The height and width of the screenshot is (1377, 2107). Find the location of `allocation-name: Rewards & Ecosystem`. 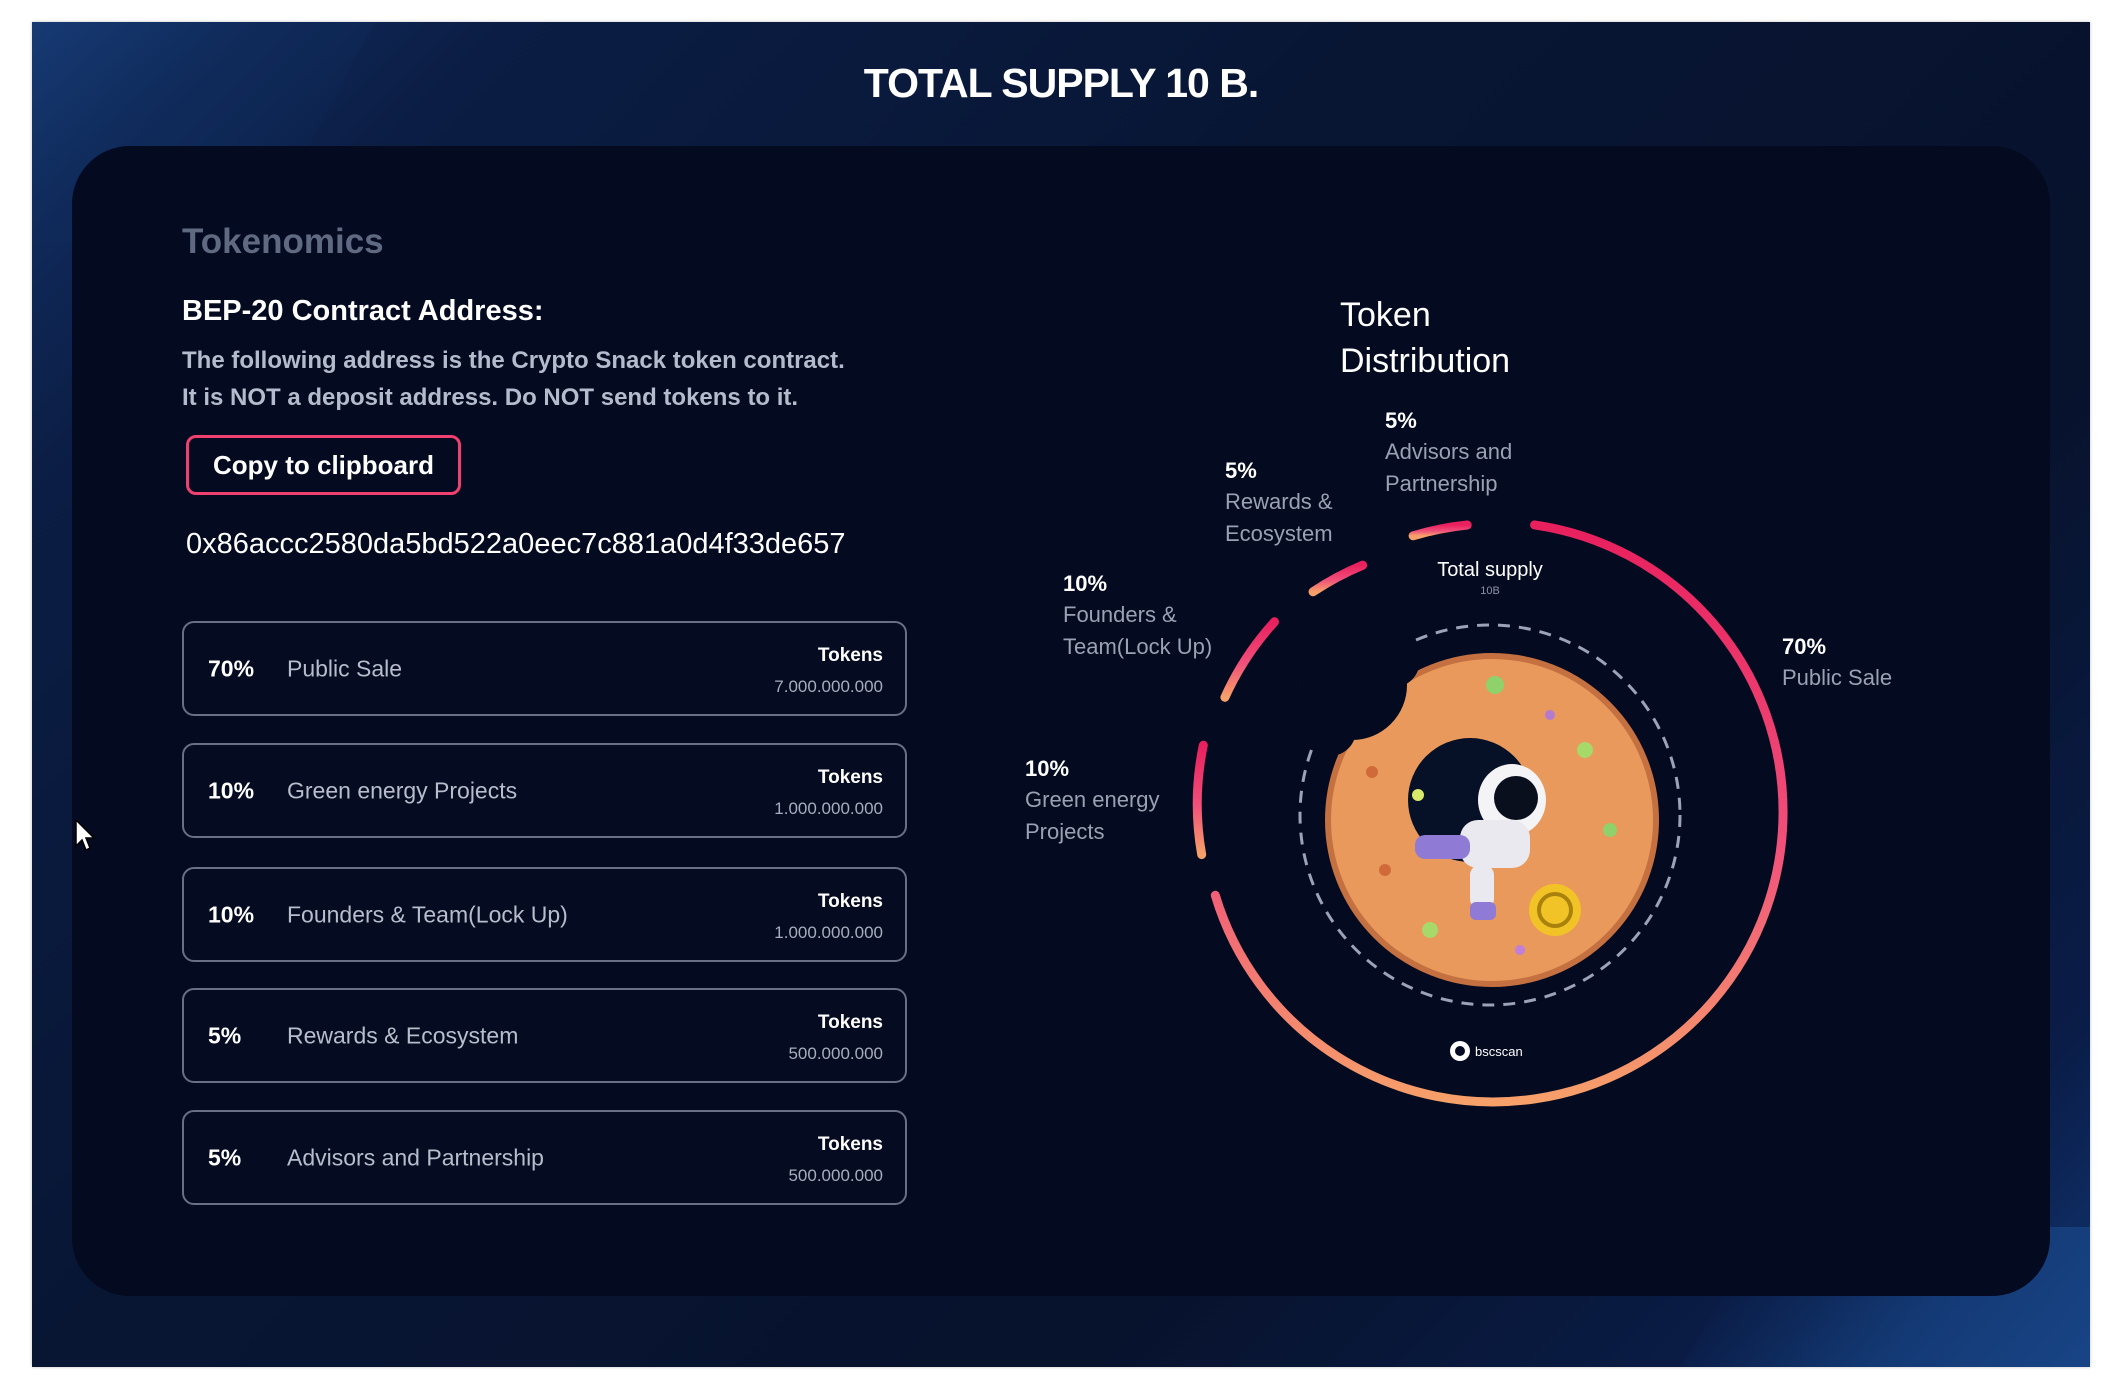

allocation-name: Rewards & Ecosystem is located at coordinates (403, 1035).